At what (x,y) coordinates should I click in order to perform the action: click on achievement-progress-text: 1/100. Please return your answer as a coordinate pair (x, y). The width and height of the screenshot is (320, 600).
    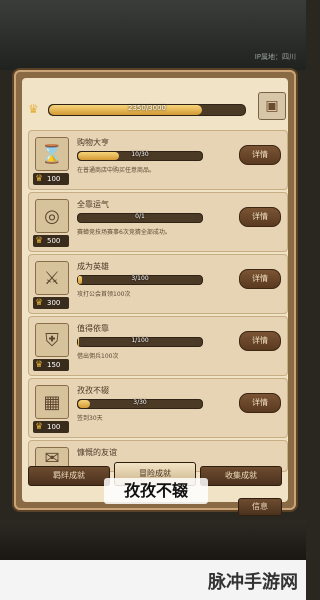
    Looking at the image, I should click on (140, 340).